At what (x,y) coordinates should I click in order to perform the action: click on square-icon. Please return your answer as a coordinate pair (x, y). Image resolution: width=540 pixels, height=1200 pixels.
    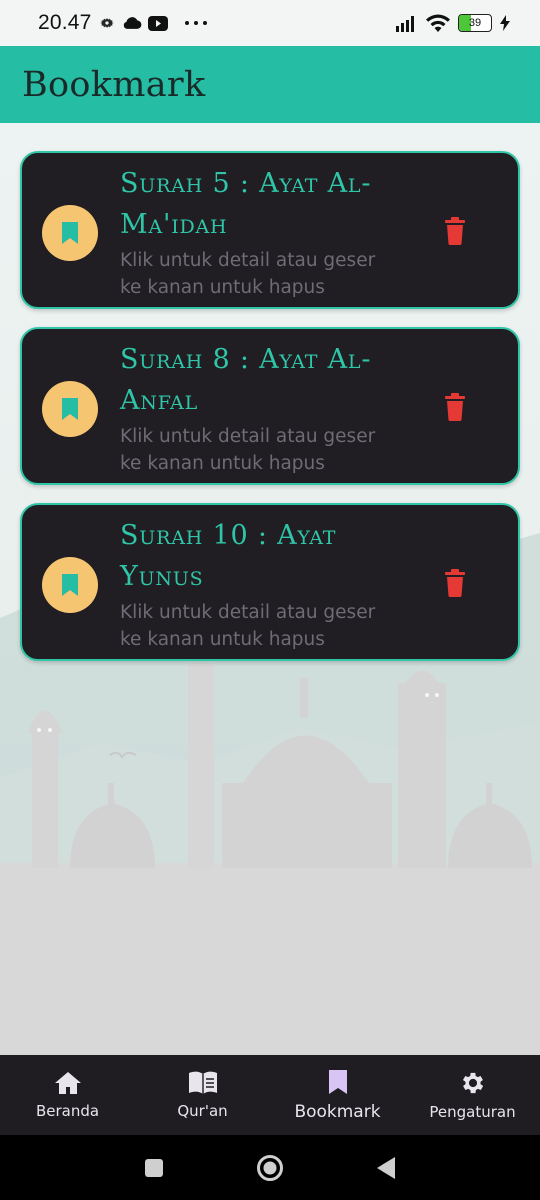
    Looking at the image, I should click on (154, 1167).